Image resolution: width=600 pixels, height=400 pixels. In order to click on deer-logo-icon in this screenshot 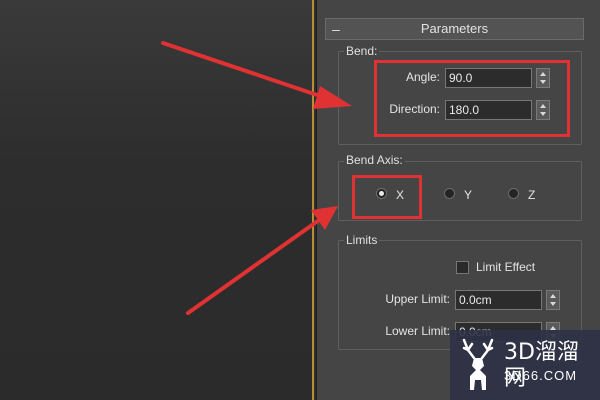, I will do `click(478, 364)`.